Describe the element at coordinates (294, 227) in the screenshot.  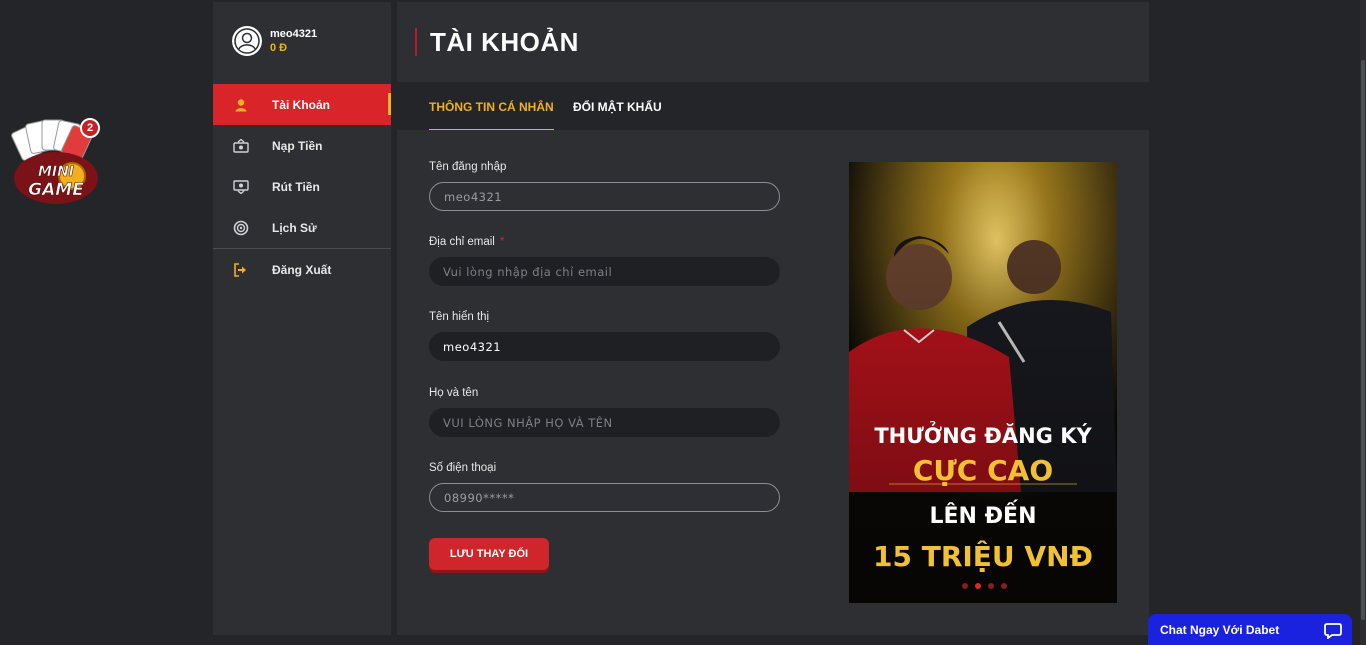
I see `sidebar-item-label: Lịch Sử` at that location.